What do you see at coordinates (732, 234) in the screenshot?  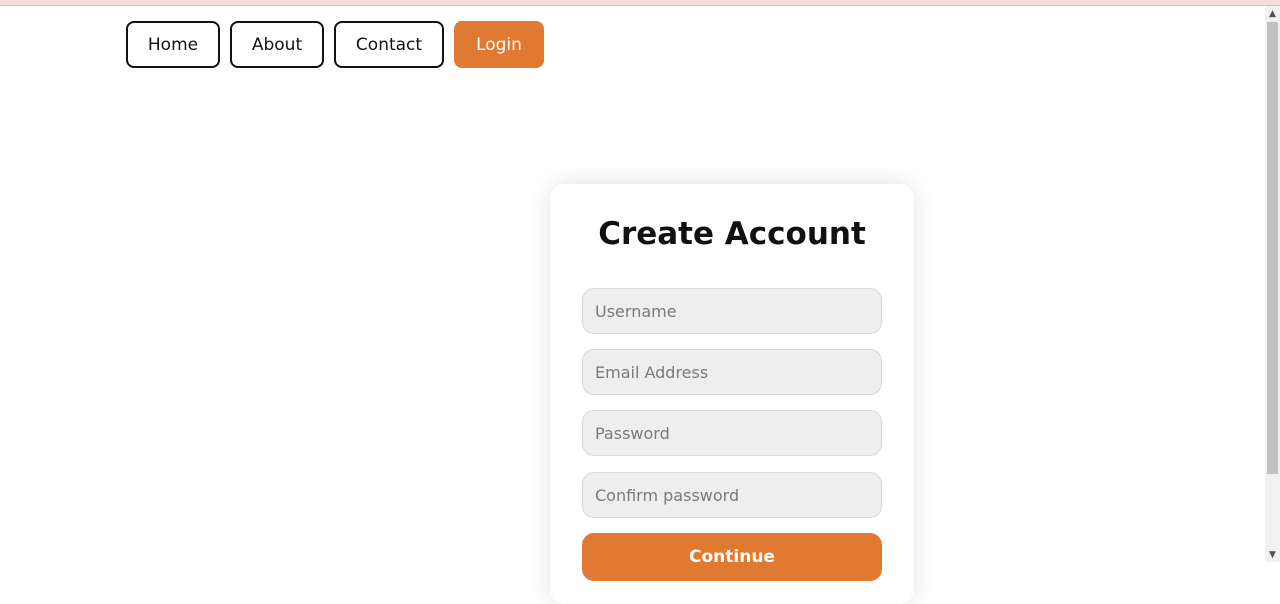 I see `form-title: Create Account` at bounding box center [732, 234].